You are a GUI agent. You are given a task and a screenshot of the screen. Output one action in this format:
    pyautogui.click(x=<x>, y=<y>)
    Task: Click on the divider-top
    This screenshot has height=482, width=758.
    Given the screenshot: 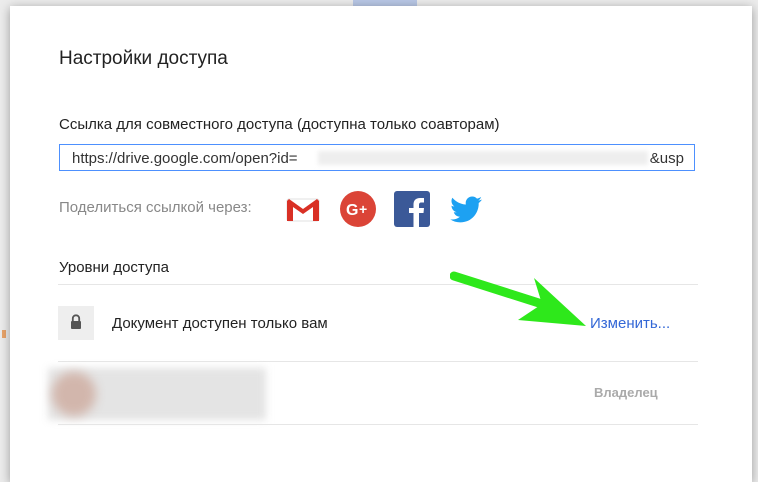 What is the action you would take?
    pyautogui.click(x=378, y=284)
    